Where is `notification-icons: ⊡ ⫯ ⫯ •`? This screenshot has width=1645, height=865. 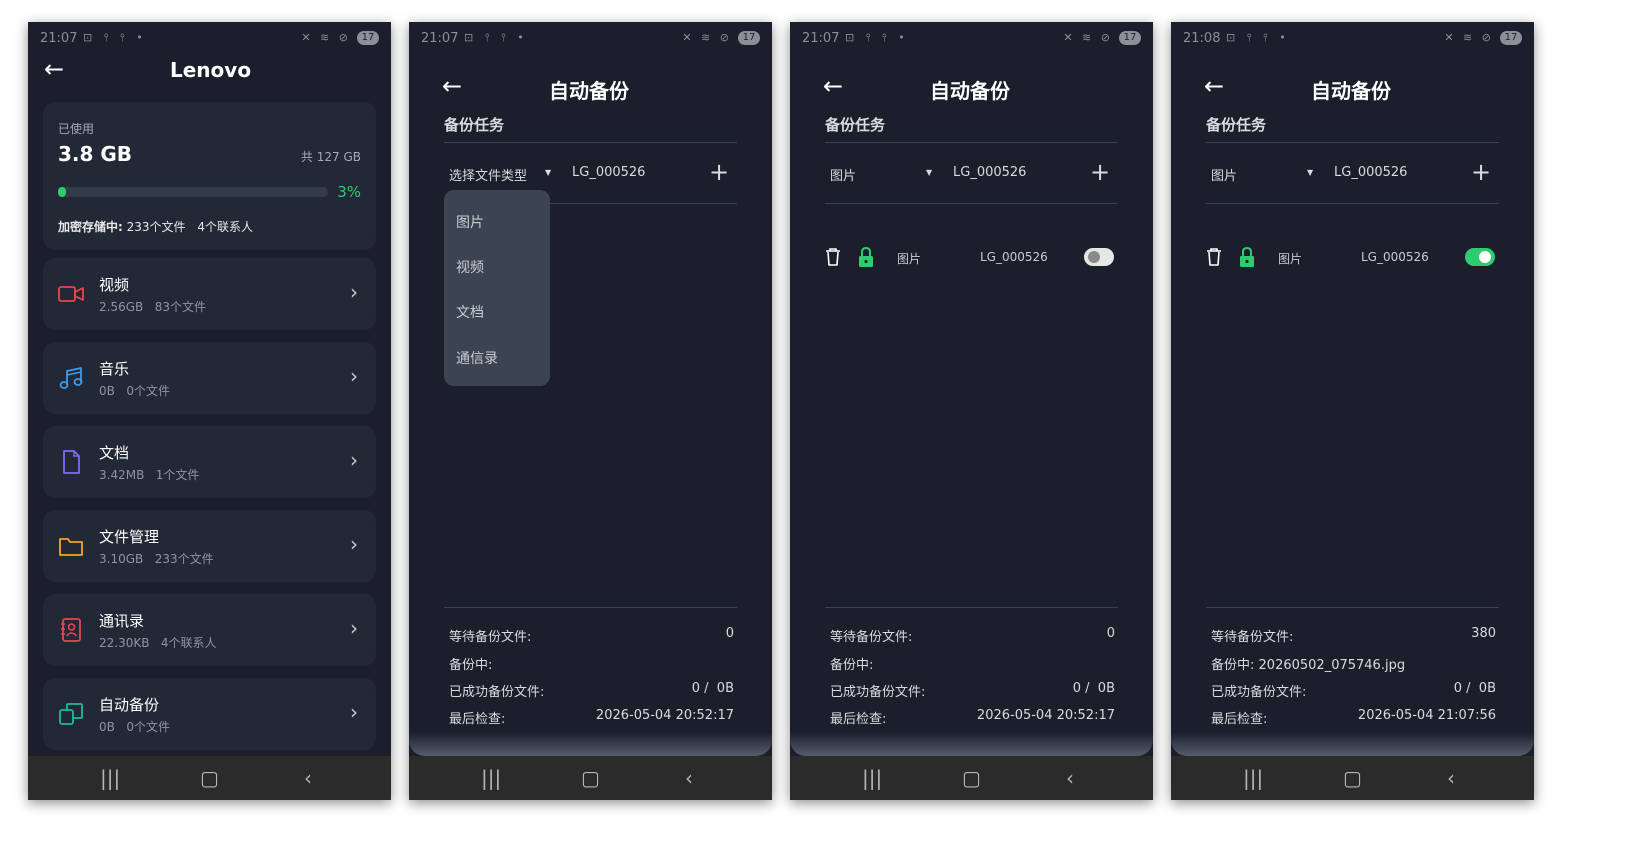 notification-icons: ⊡ ⫯ ⫯ • is located at coordinates (877, 37).